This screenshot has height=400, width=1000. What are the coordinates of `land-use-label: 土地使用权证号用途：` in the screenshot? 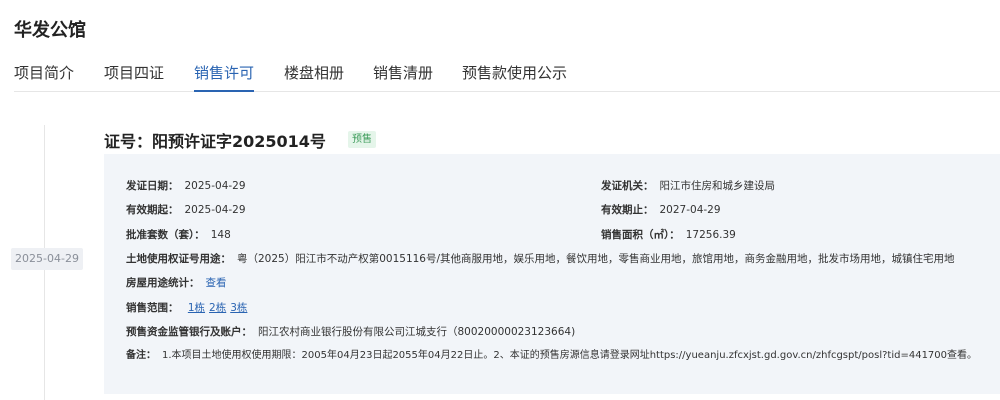 It's located at (178, 259).